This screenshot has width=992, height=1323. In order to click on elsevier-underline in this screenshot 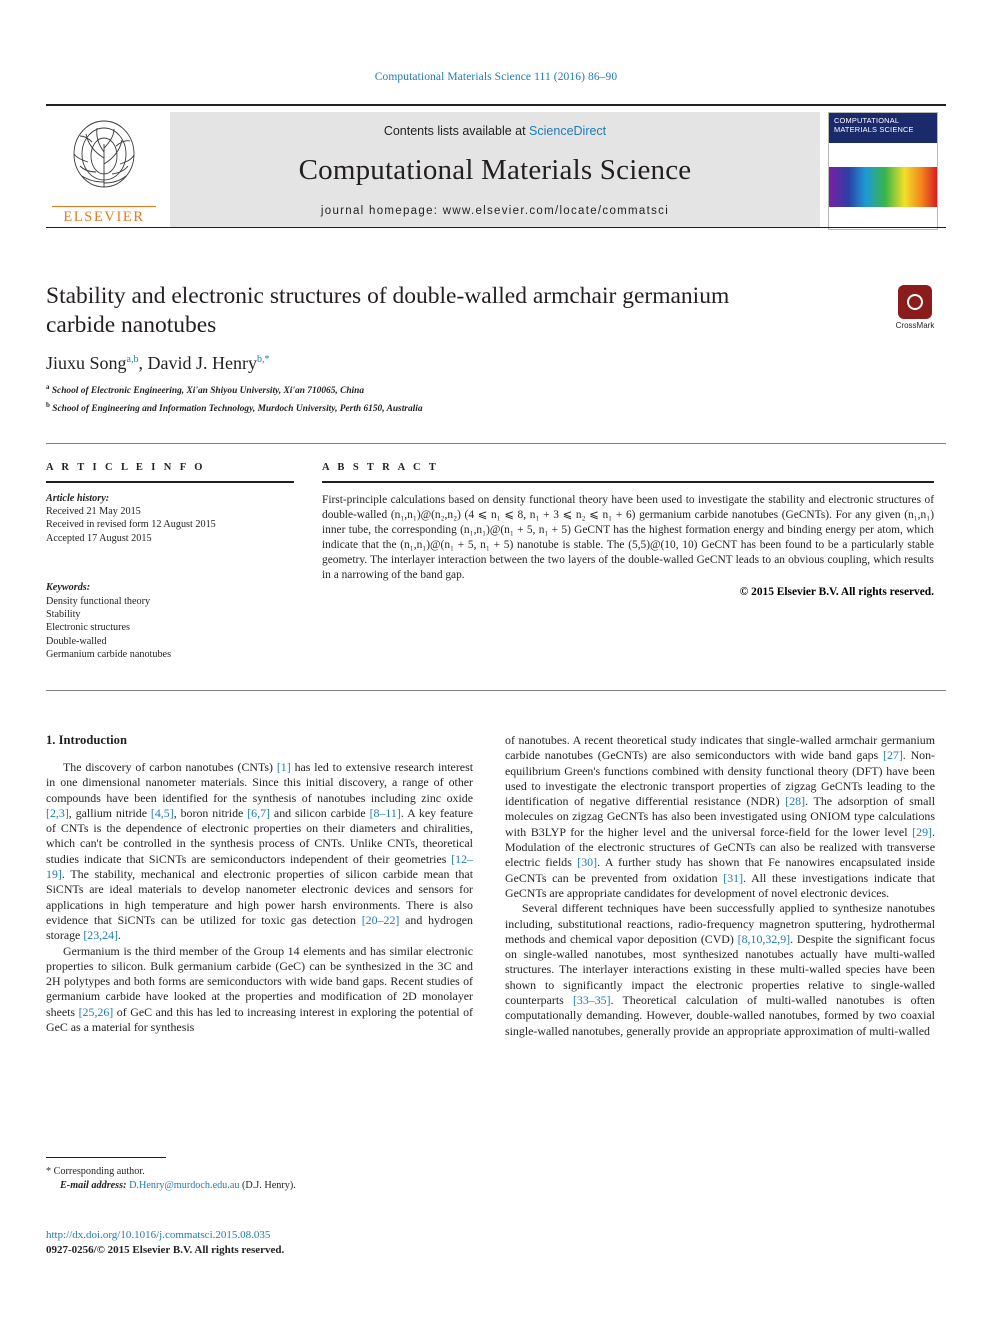, I will do `click(104, 206)`.